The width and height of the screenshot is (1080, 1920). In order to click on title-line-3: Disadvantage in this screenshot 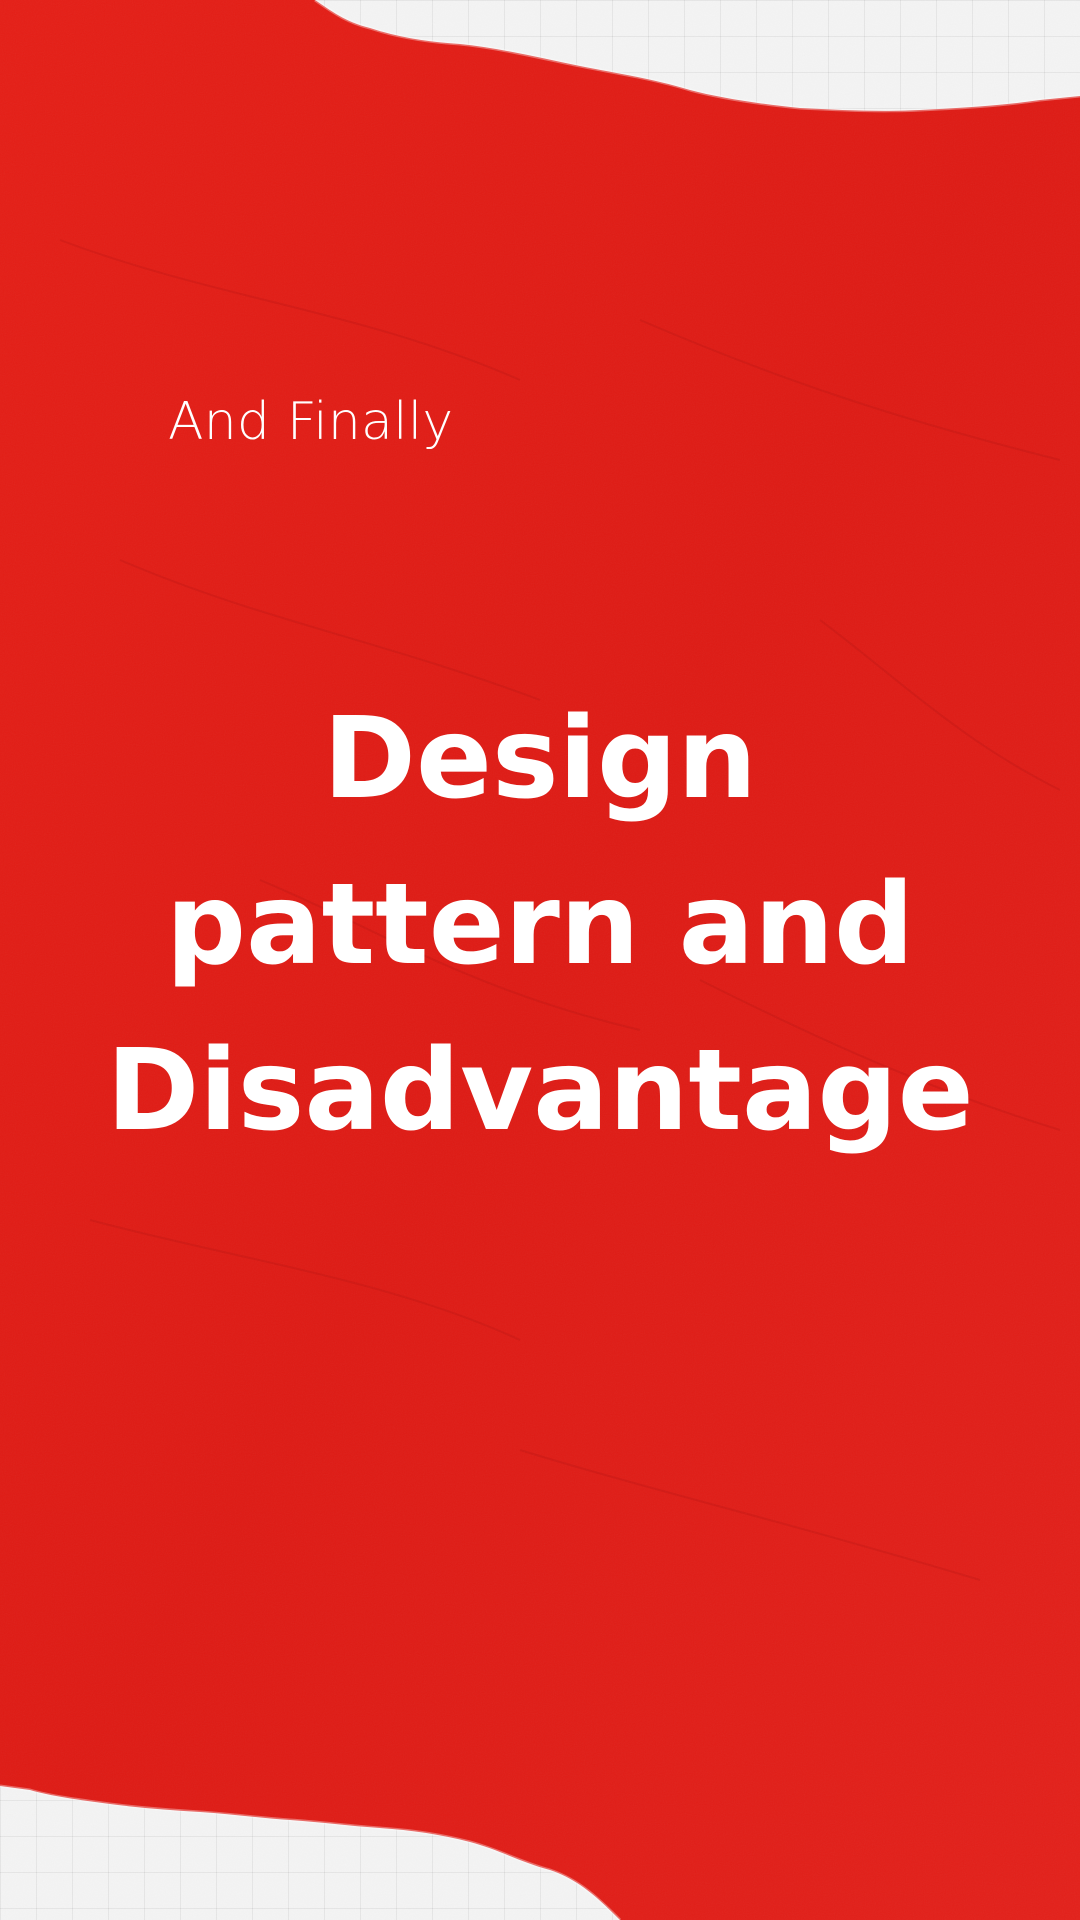, I will do `click(540, 1091)`.